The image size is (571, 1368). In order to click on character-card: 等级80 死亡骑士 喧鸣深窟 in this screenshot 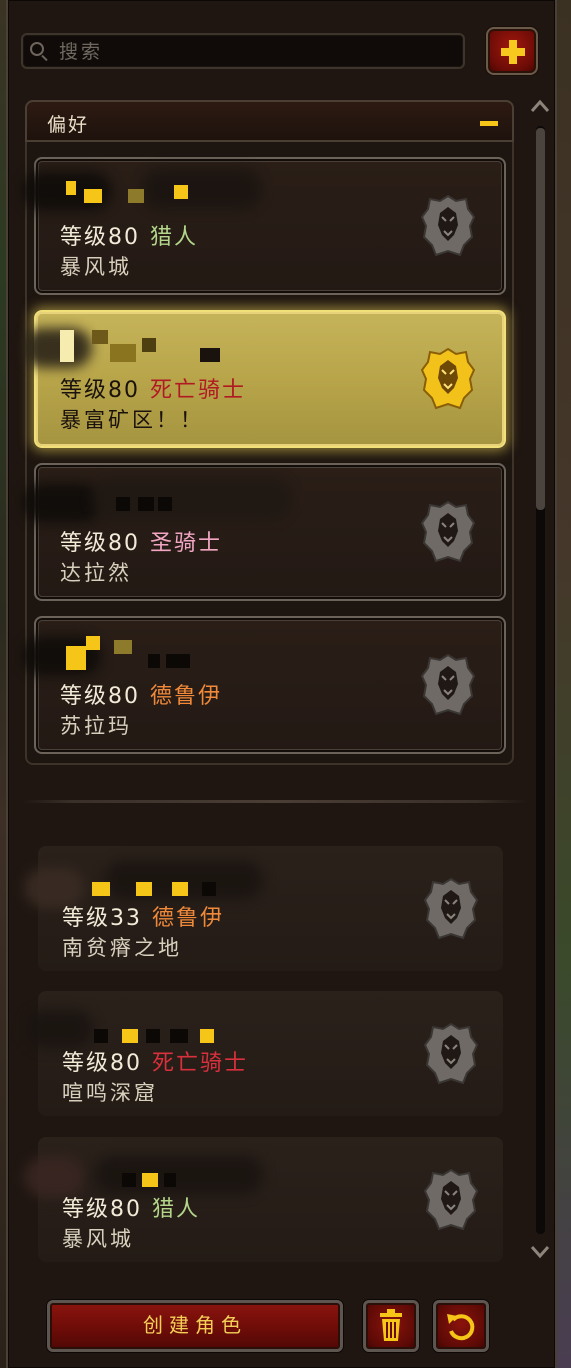, I will do `click(263, 1053)`.